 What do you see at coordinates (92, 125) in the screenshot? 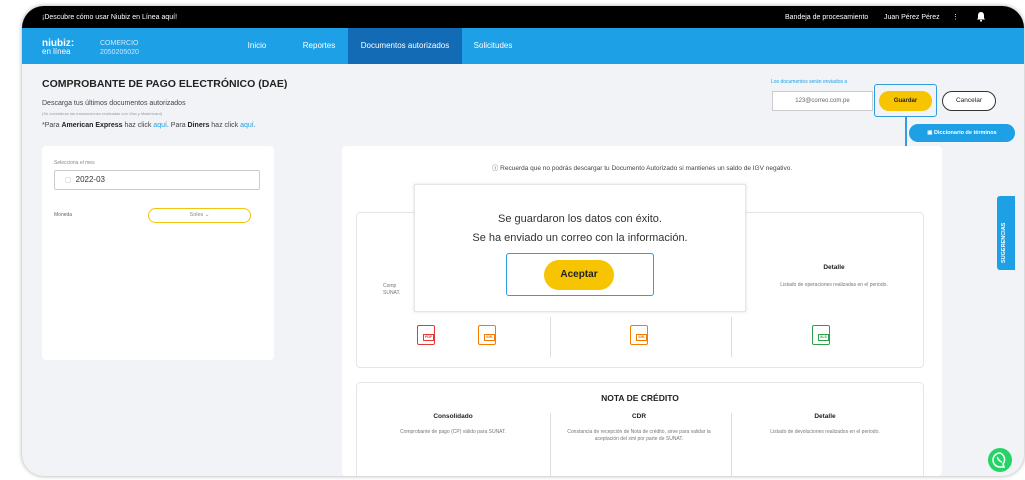
I see `amex-brand: American Express` at bounding box center [92, 125].